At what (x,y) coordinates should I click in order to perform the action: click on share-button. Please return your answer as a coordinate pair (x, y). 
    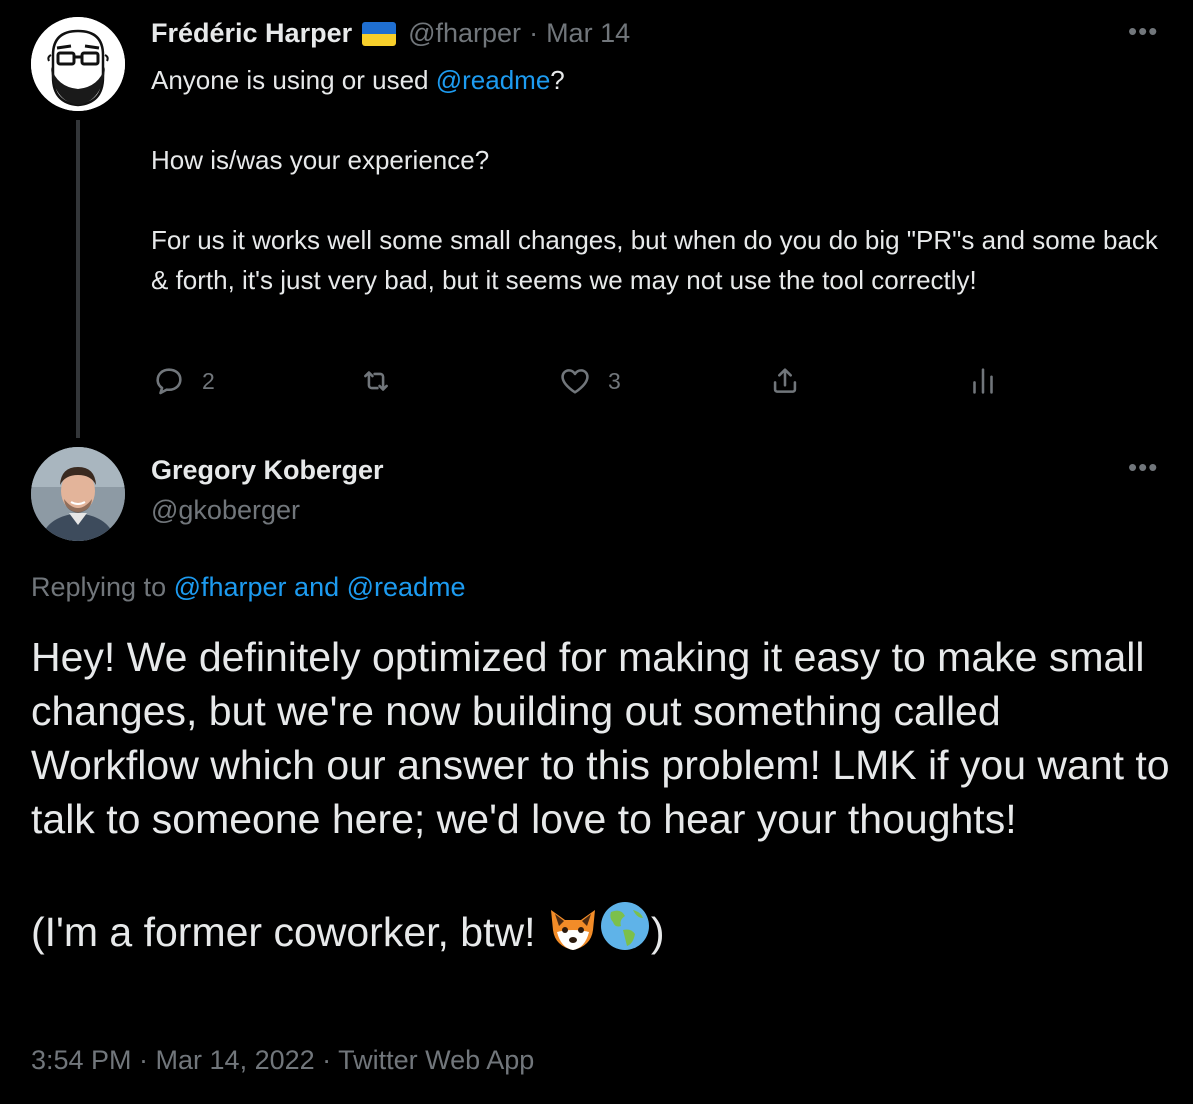
    Looking at the image, I should click on (785, 381).